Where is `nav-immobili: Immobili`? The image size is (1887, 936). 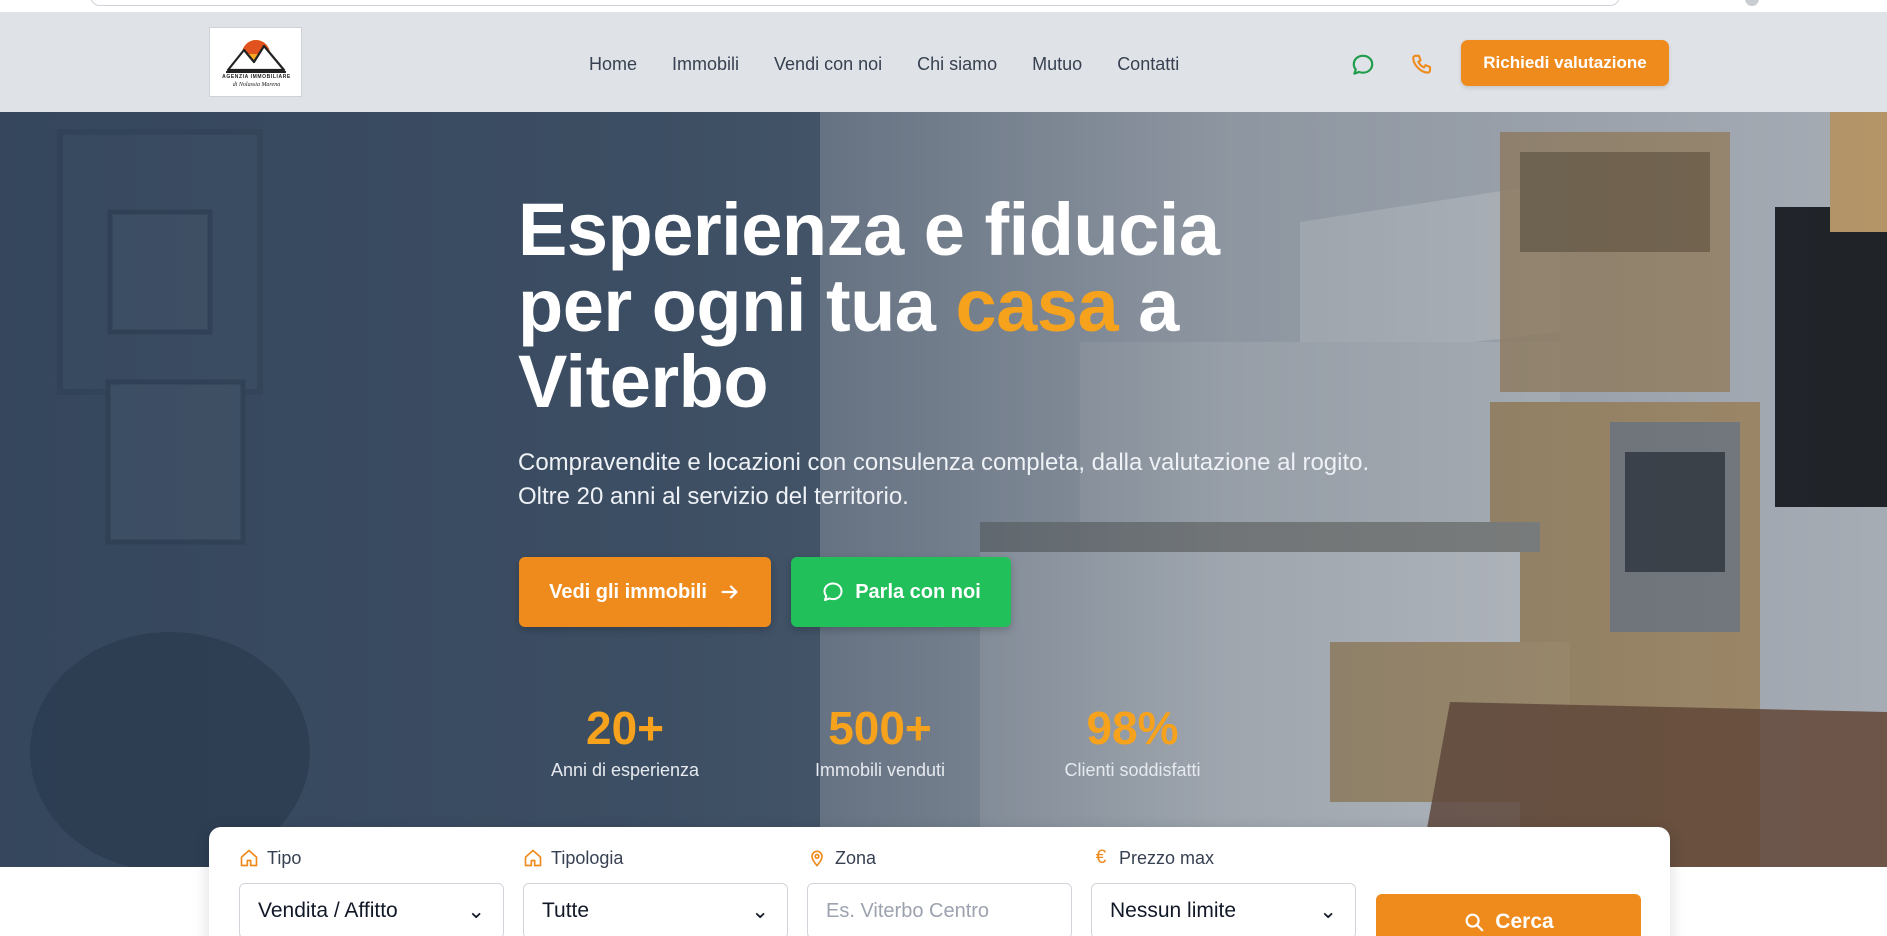 nav-immobili: Immobili is located at coordinates (705, 64).